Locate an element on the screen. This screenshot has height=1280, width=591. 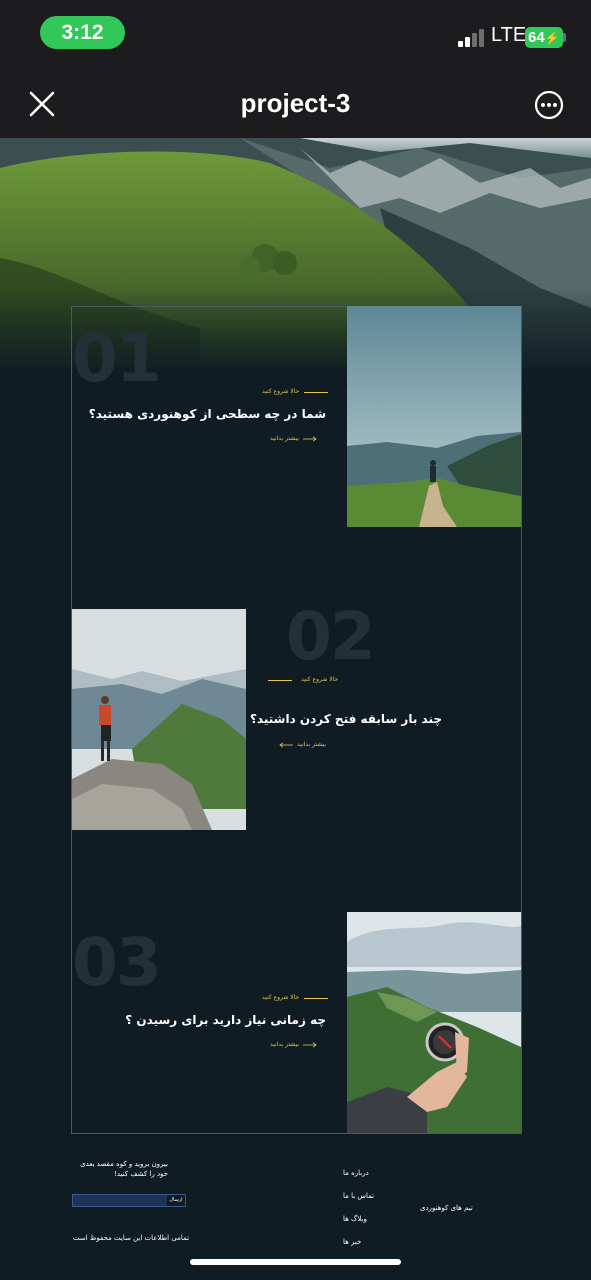
status-bar: 3:12 LTE 64⚡ is located at coordinates (295, 35).